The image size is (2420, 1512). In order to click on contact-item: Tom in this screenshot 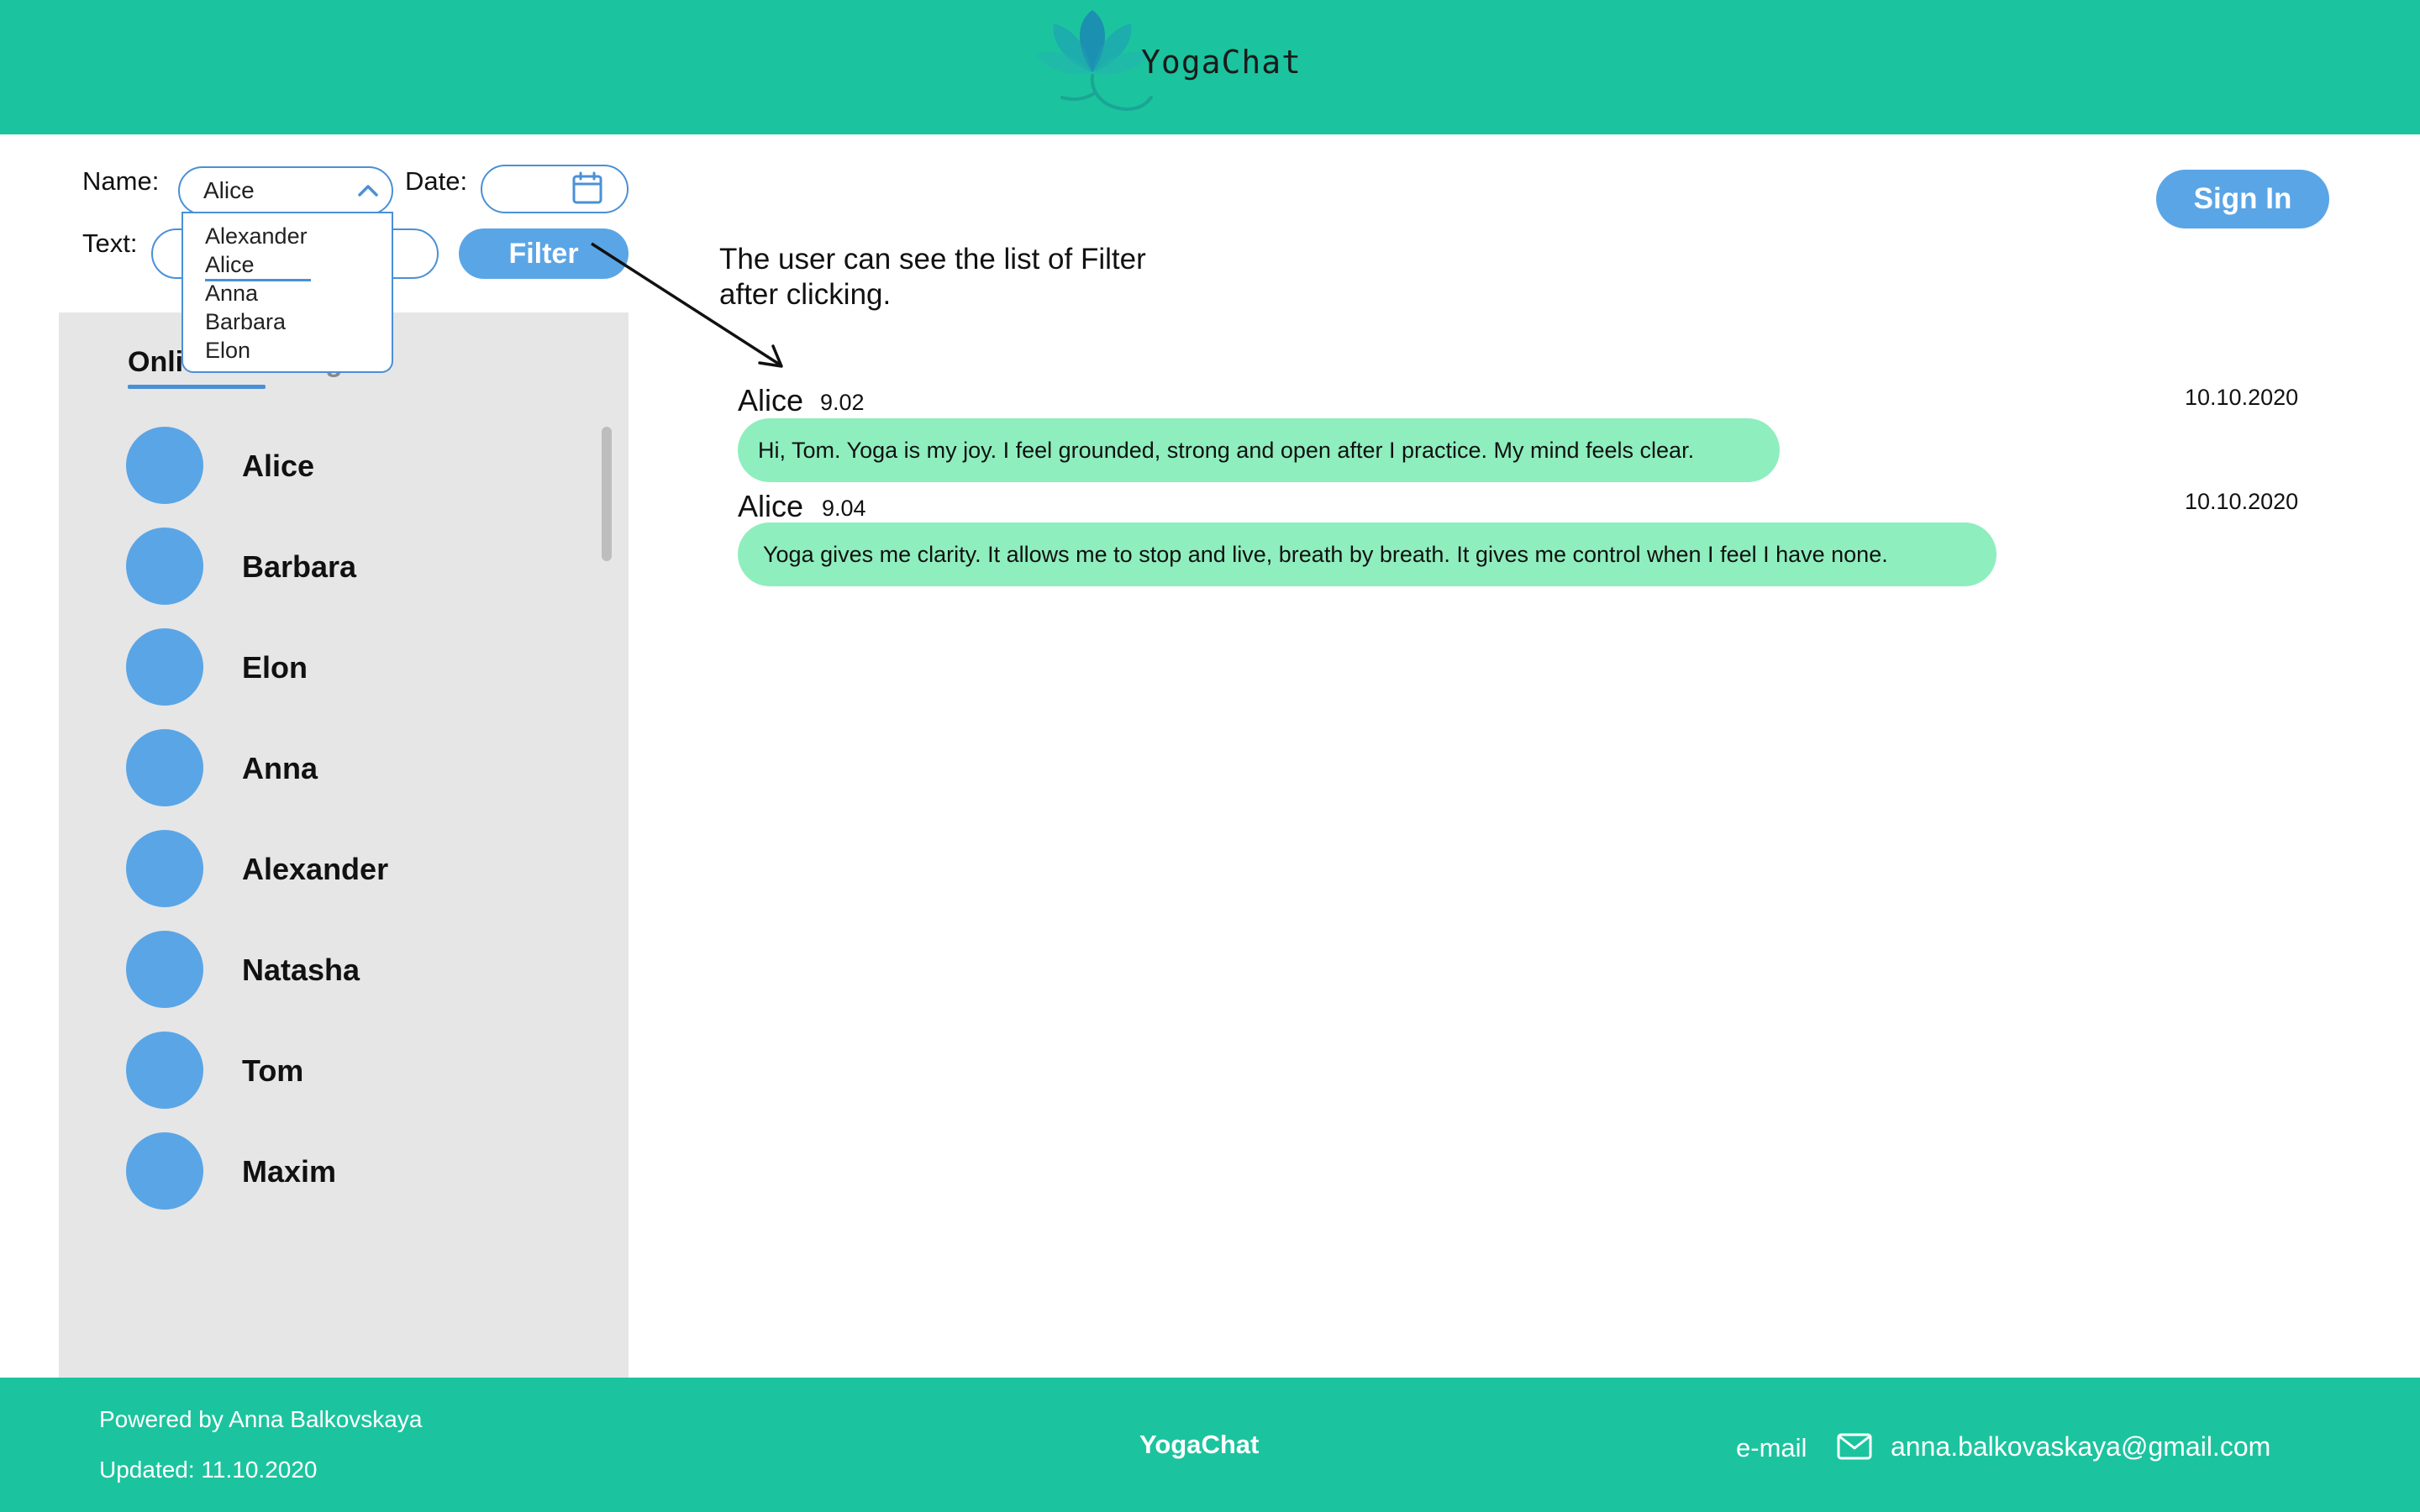, I will do `click(344, 1070)`.